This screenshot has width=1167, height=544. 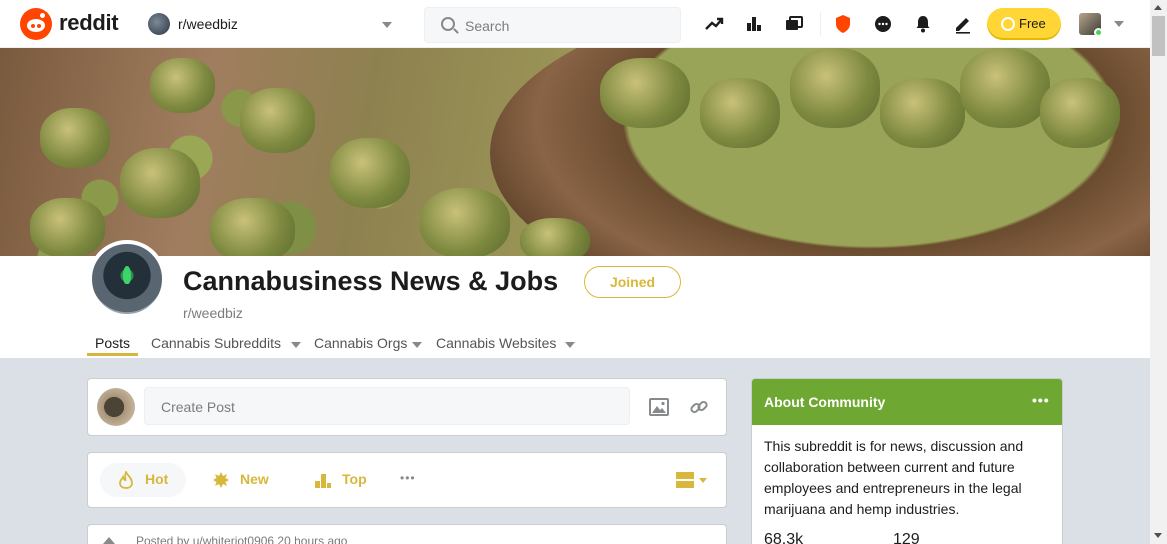 I want to click on community-avatar, so click(x=159, y=24).